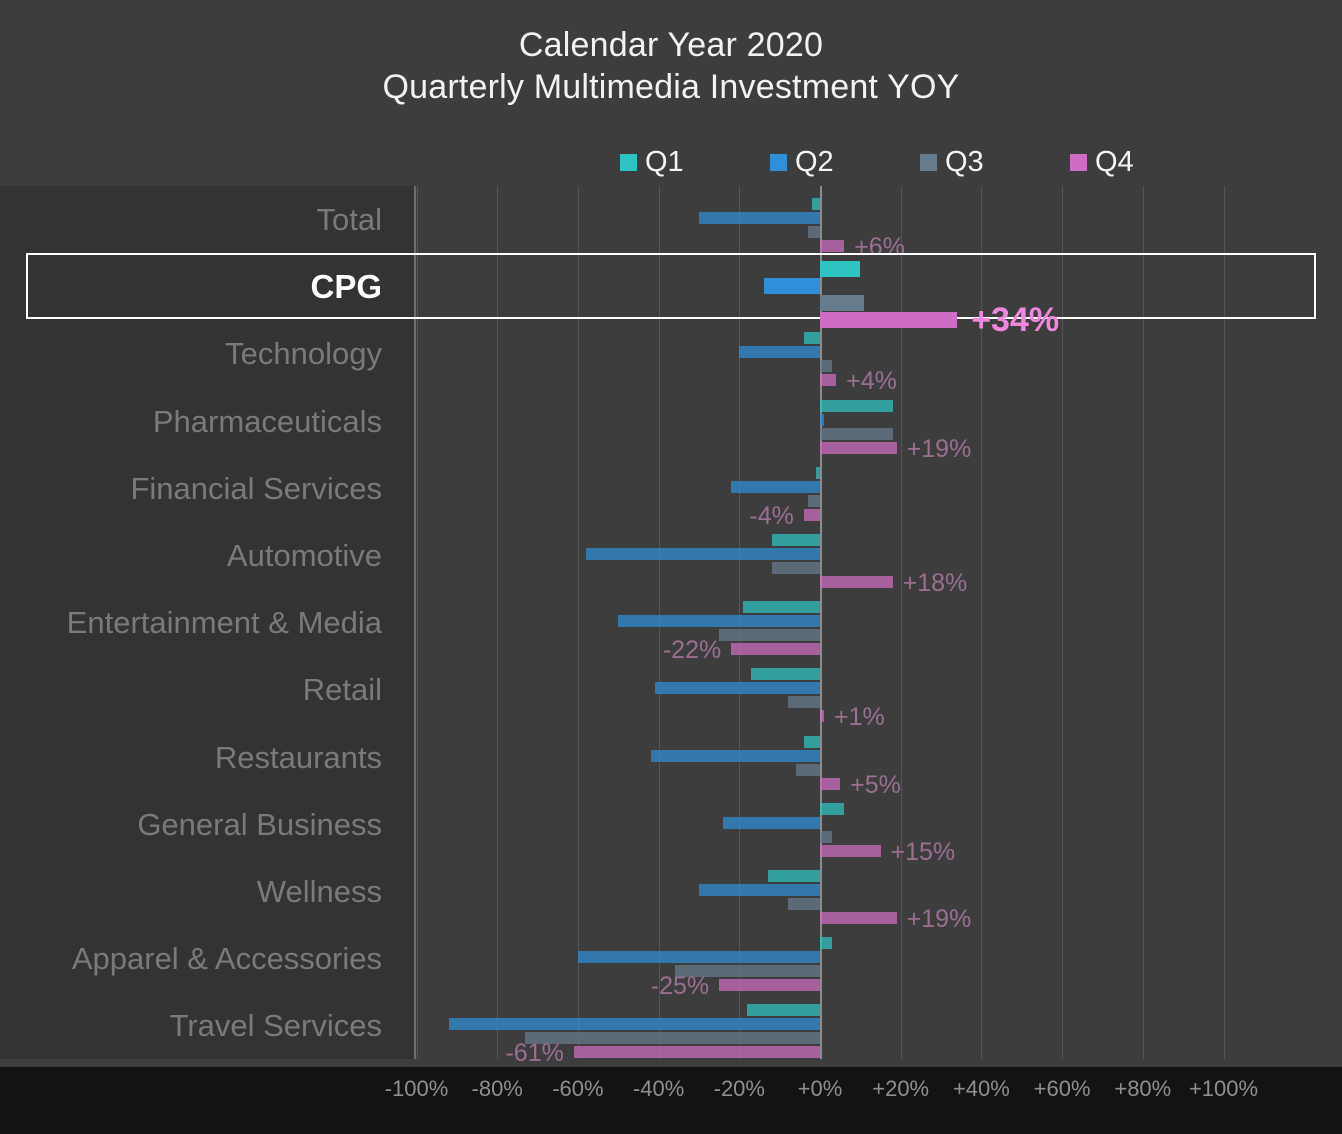  I want to click on chart-row: Apparel & Accessories -25%, so click(671, 962).